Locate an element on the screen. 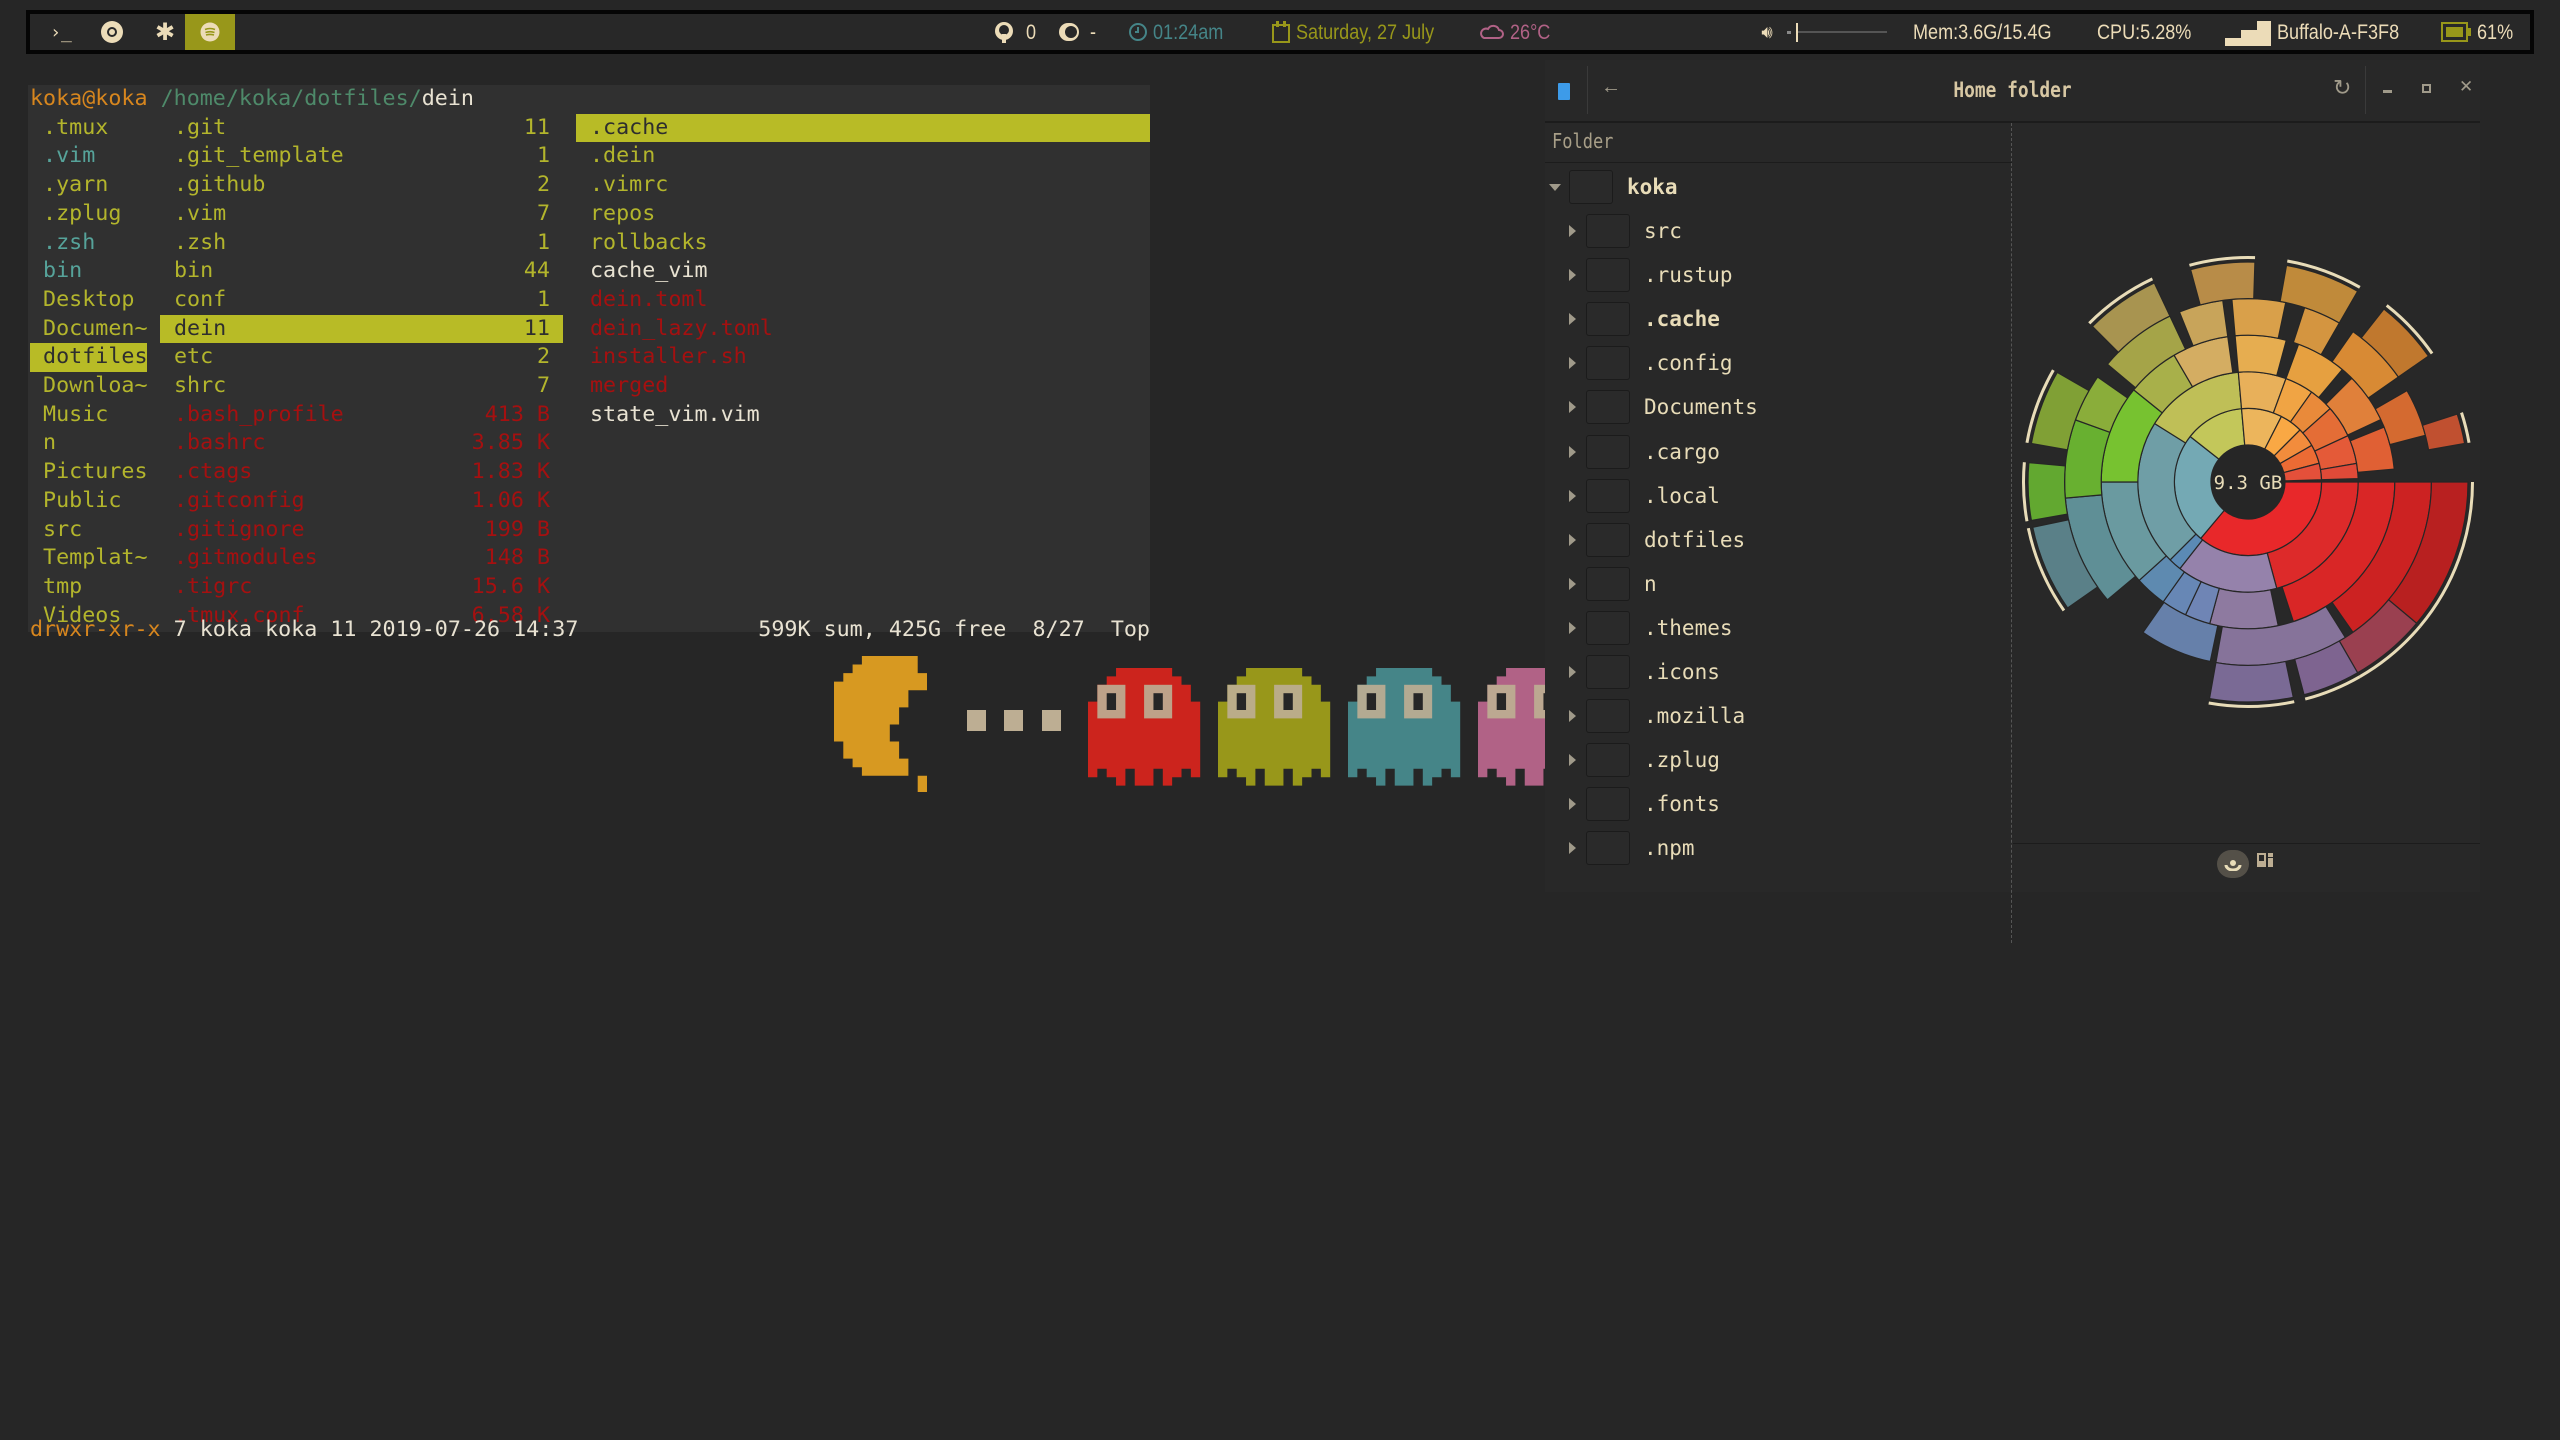  parent-dir-entry: src is located at coordinates (88, 530).